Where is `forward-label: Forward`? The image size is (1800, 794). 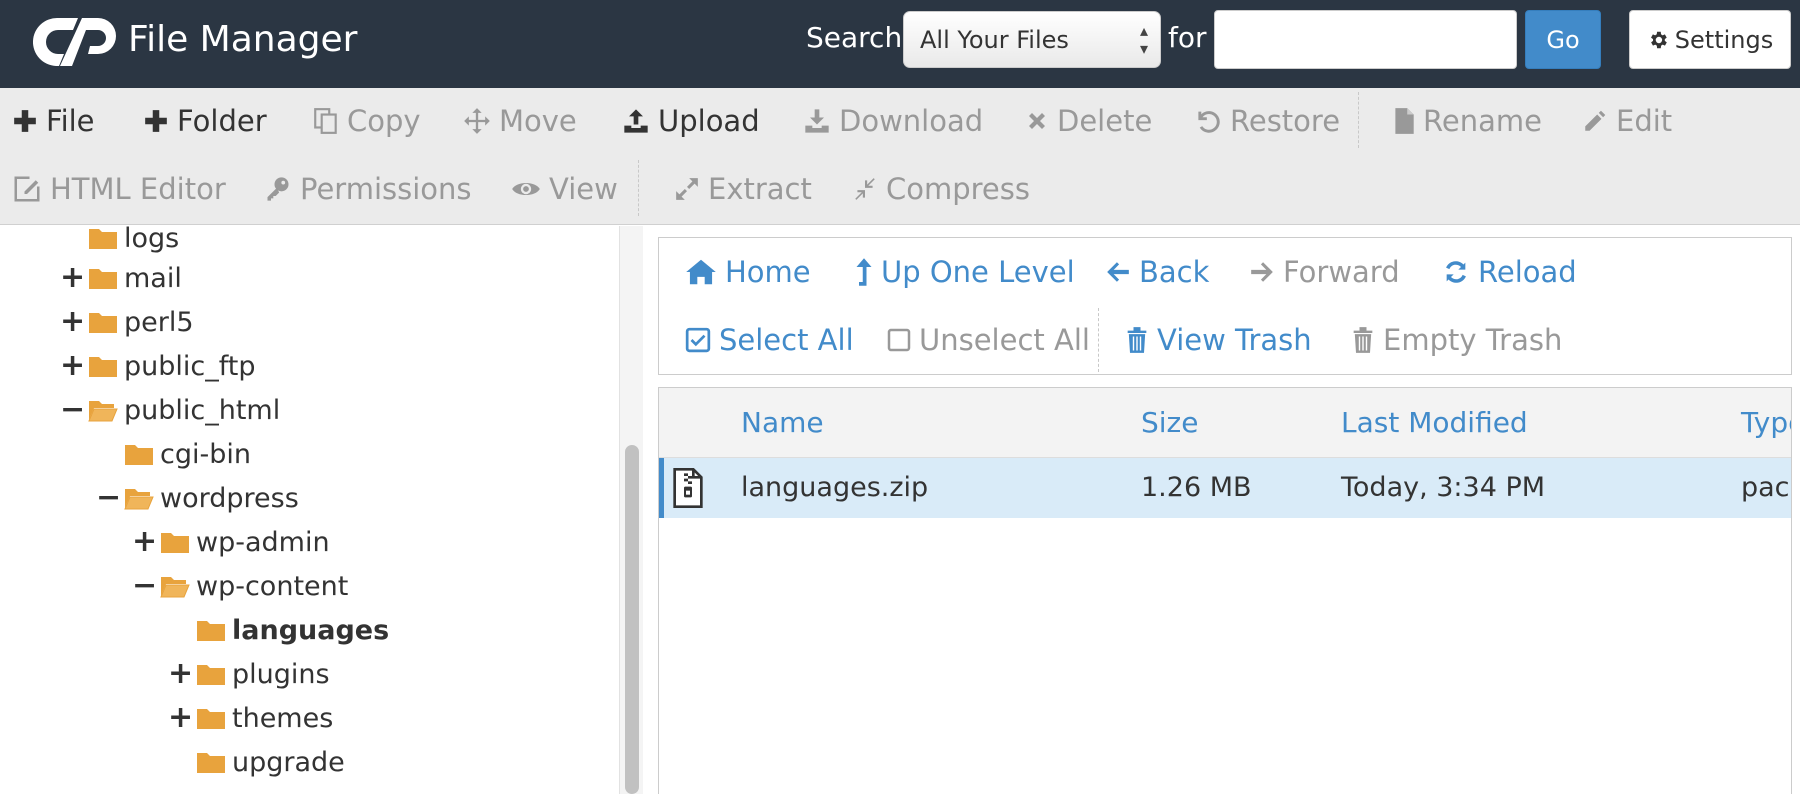
forward-label: Forward is located at coordinates (1341, 272).